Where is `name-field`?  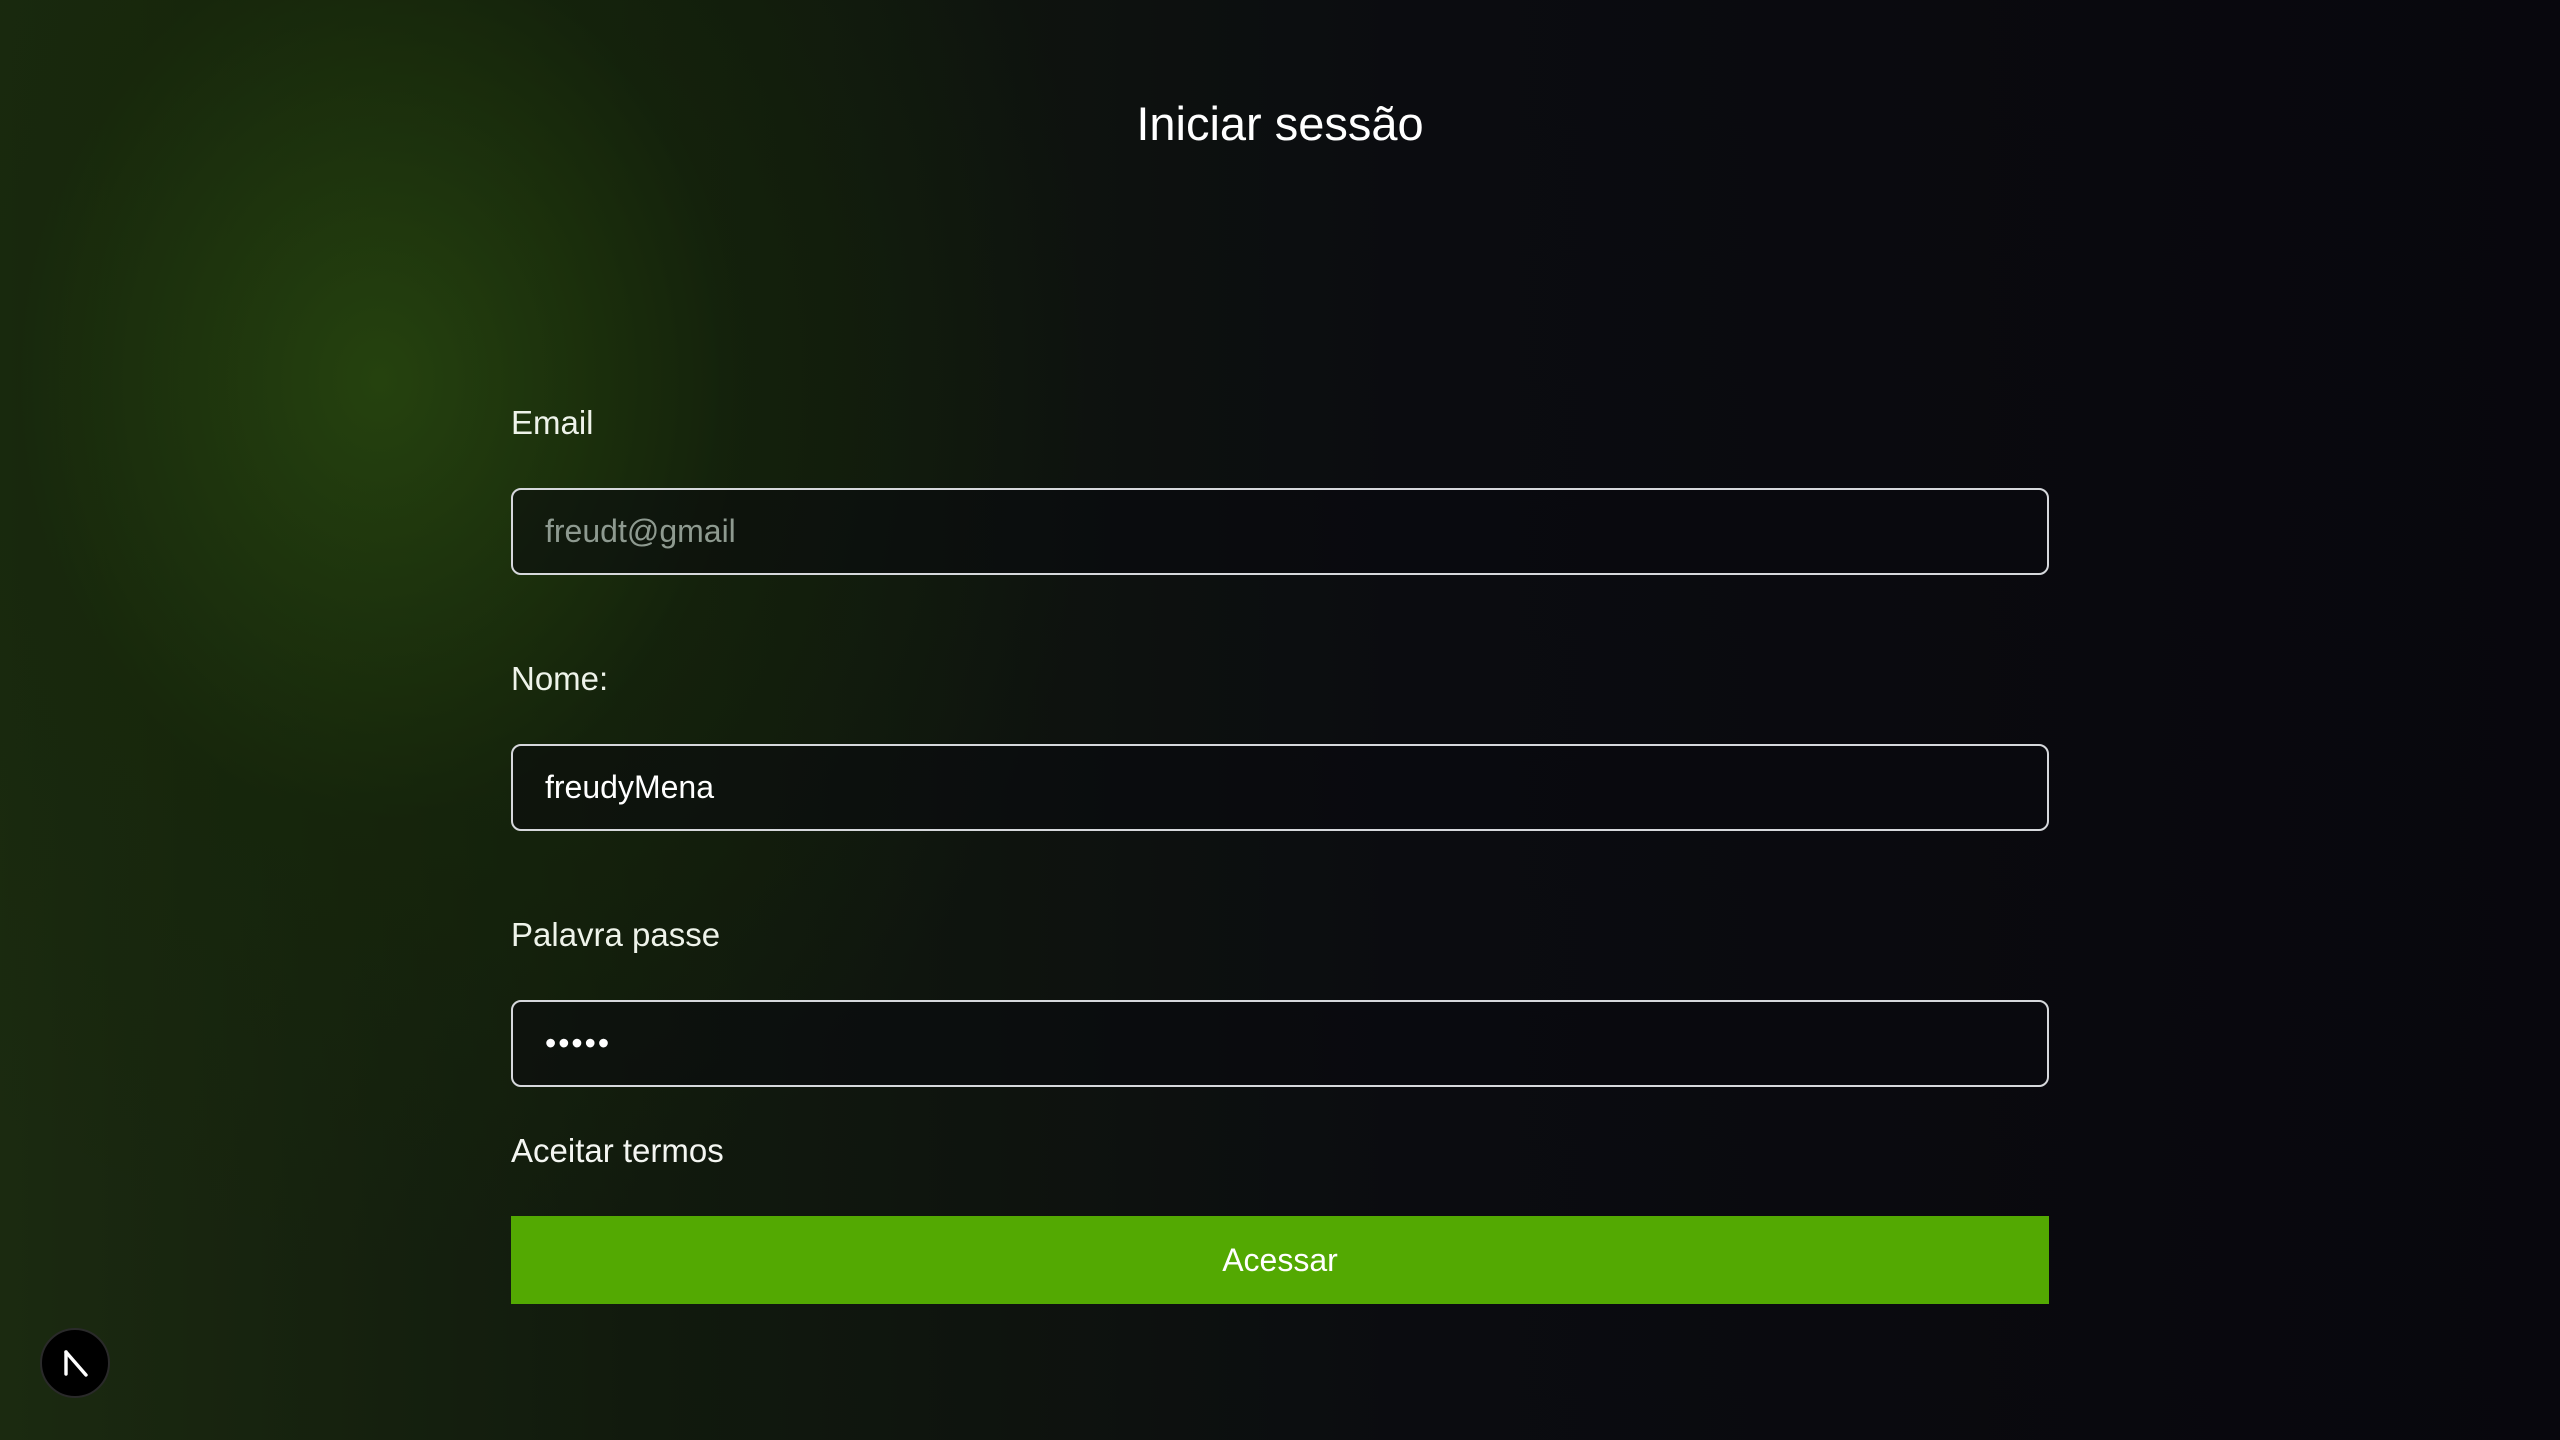 name-field is located at coordinates (1280, 787).